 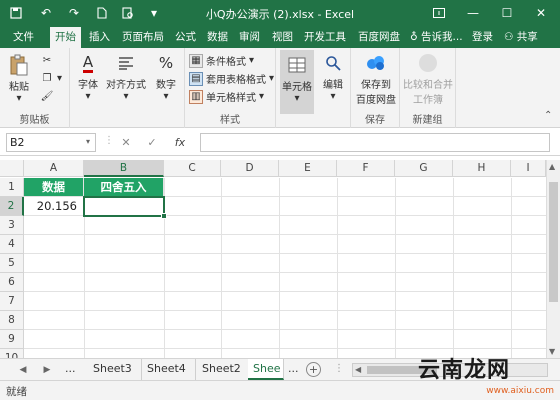 I want to click on insert-function-icon: fx, so click(x=180, y=142).